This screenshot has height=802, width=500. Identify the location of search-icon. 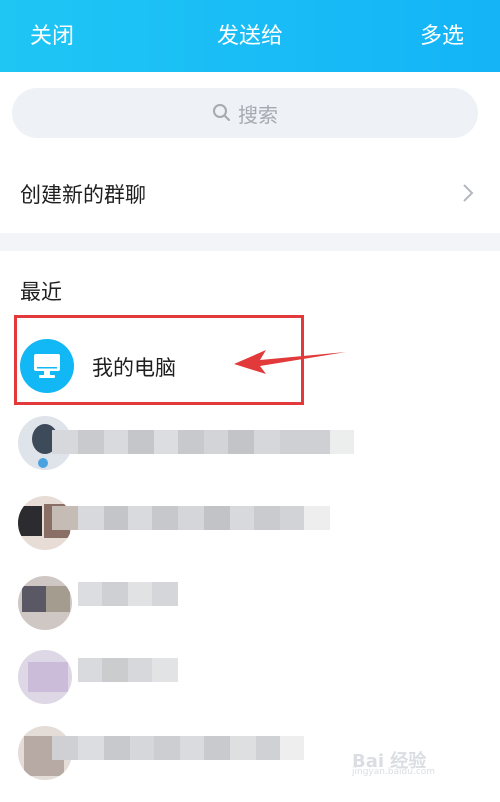
(221, 112).